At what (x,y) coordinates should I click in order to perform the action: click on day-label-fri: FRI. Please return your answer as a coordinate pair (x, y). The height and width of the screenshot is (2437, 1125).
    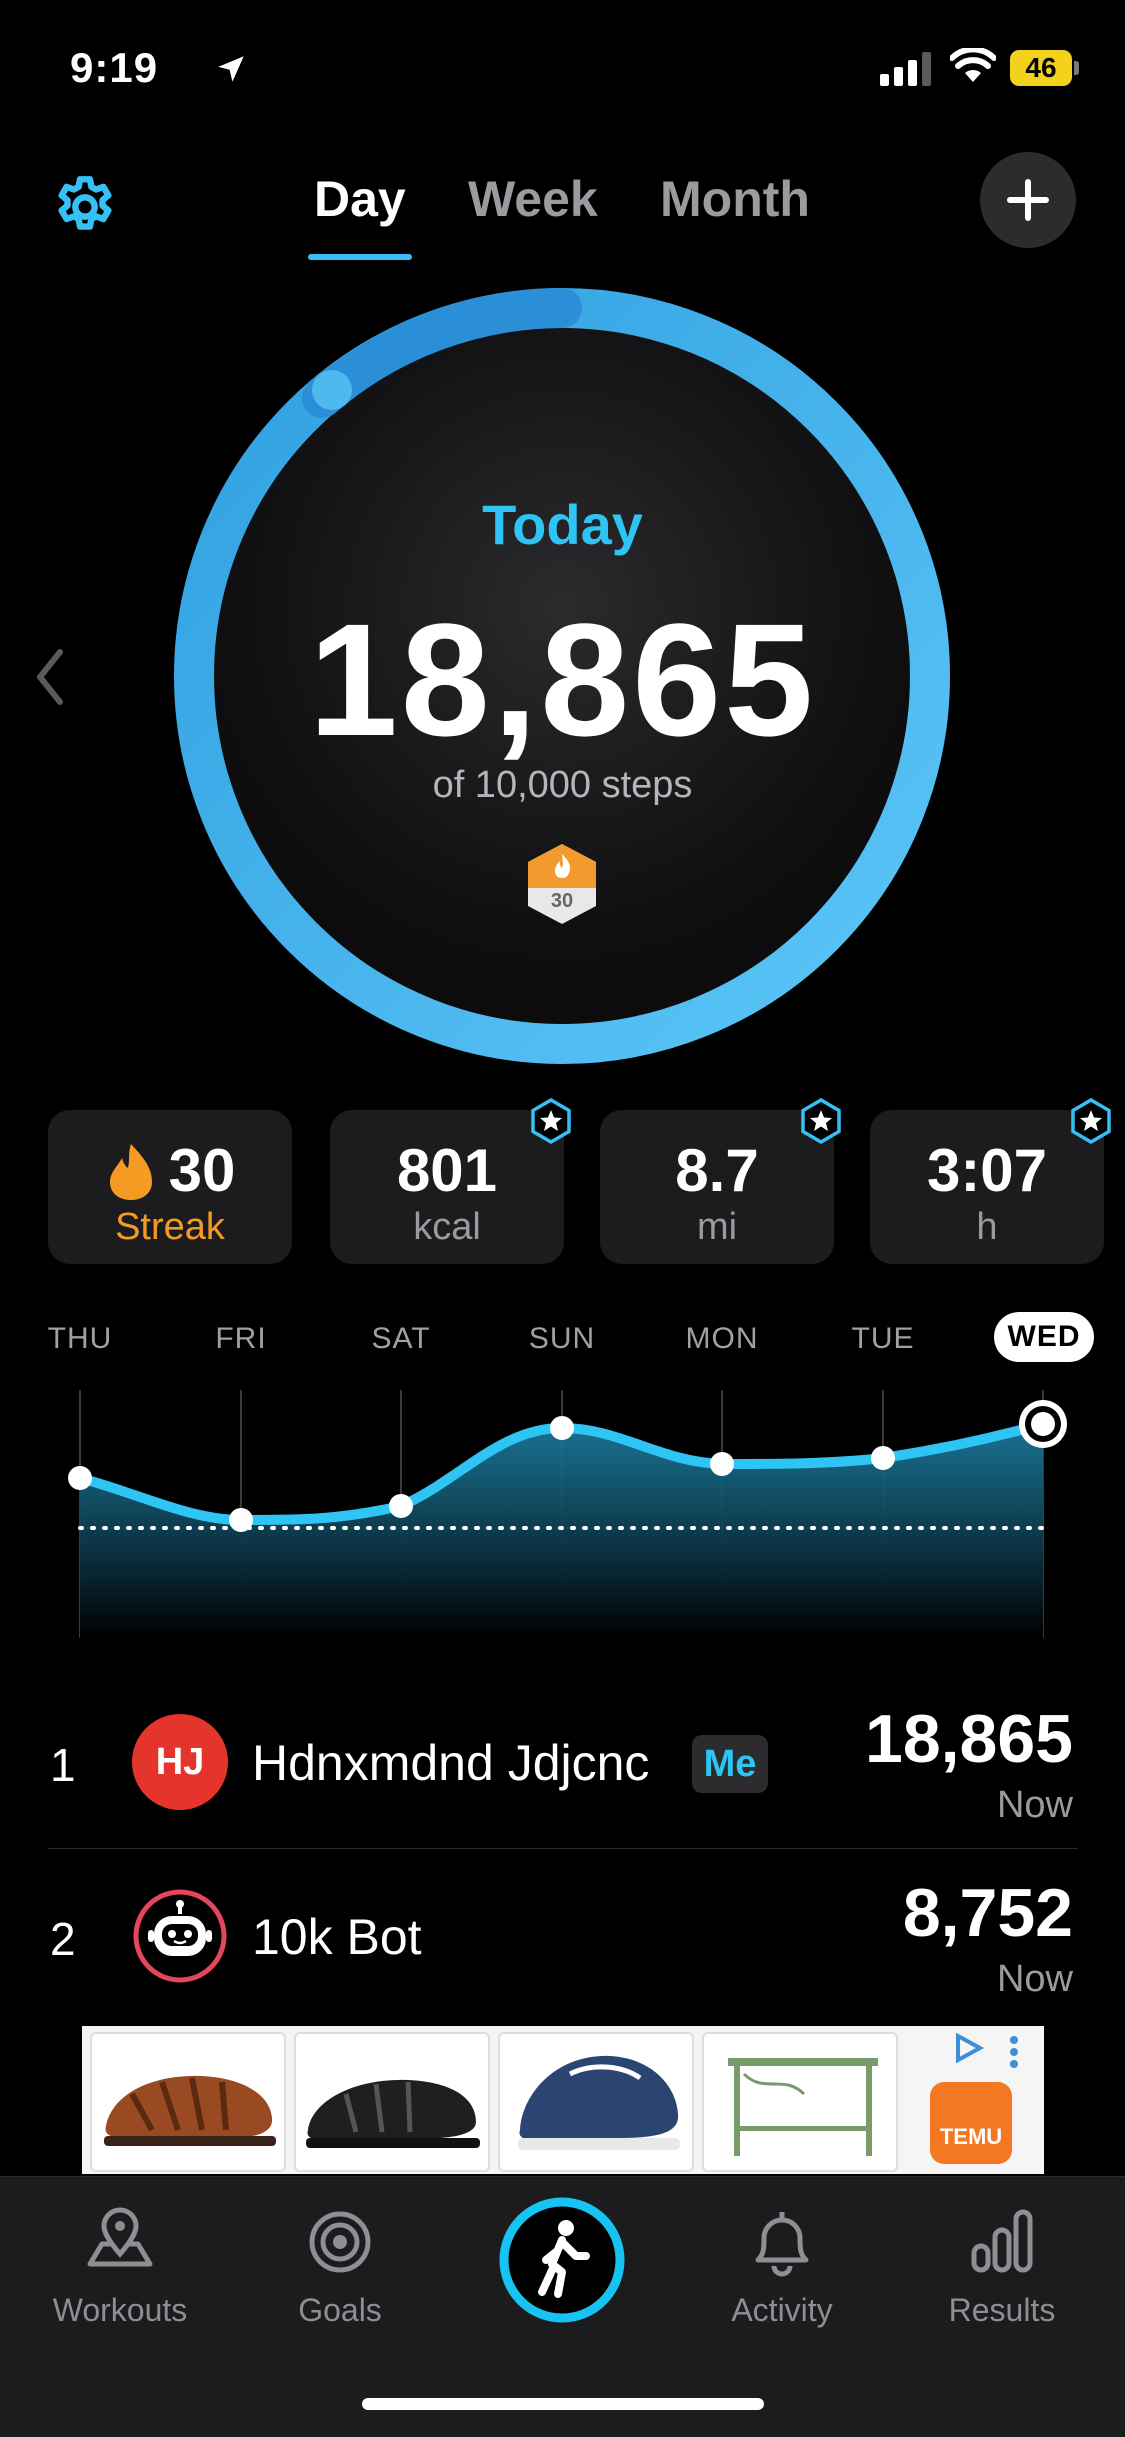
    Looking at the image, I should click on (241, 1339).